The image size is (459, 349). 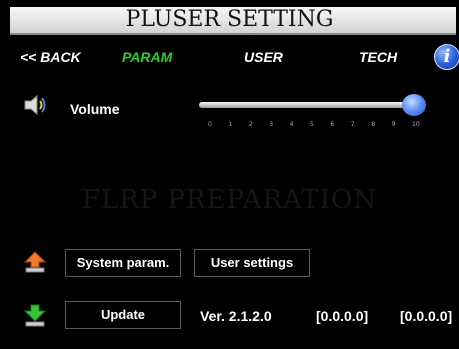 What do you see at coordinates (123, 263) in the screenshot?
I see `system-param-button: System param.` at bounding box center [123, 263].